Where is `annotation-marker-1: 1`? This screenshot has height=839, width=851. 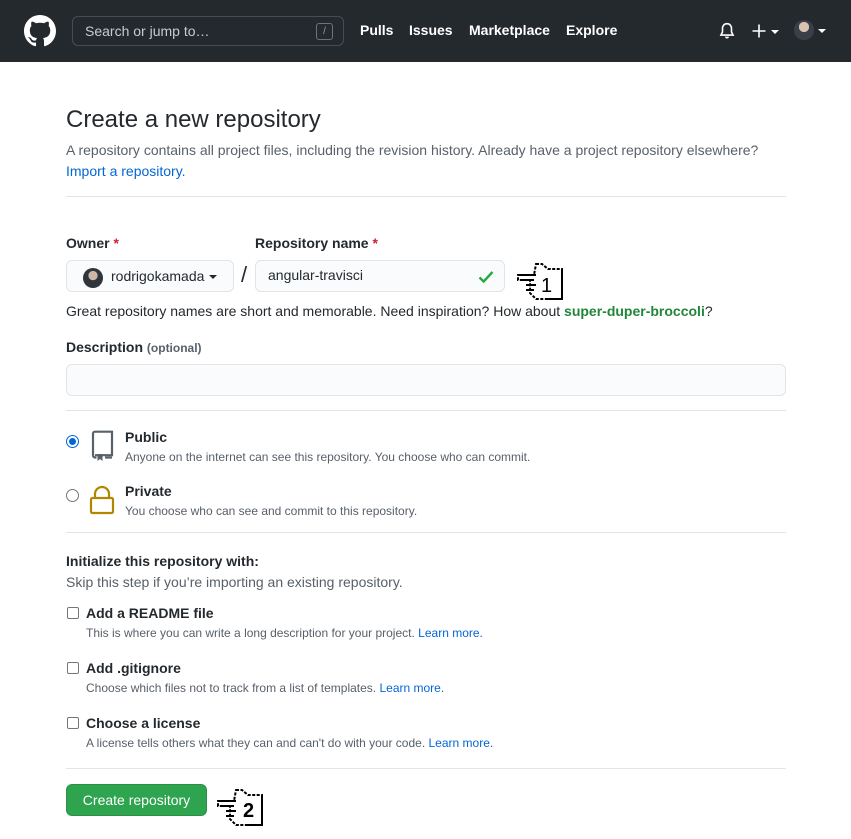
annotation-marker-1: 1 is located at coordinates (542, 281).